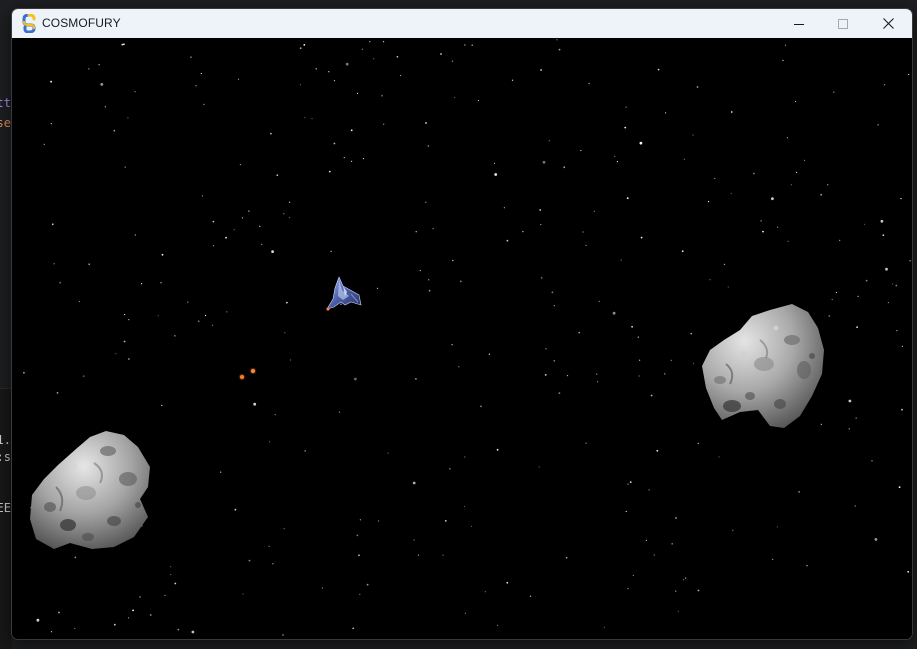  Describe the element at coordinates (799, 23) in the screenshot. I see `minimize-button` at that location.